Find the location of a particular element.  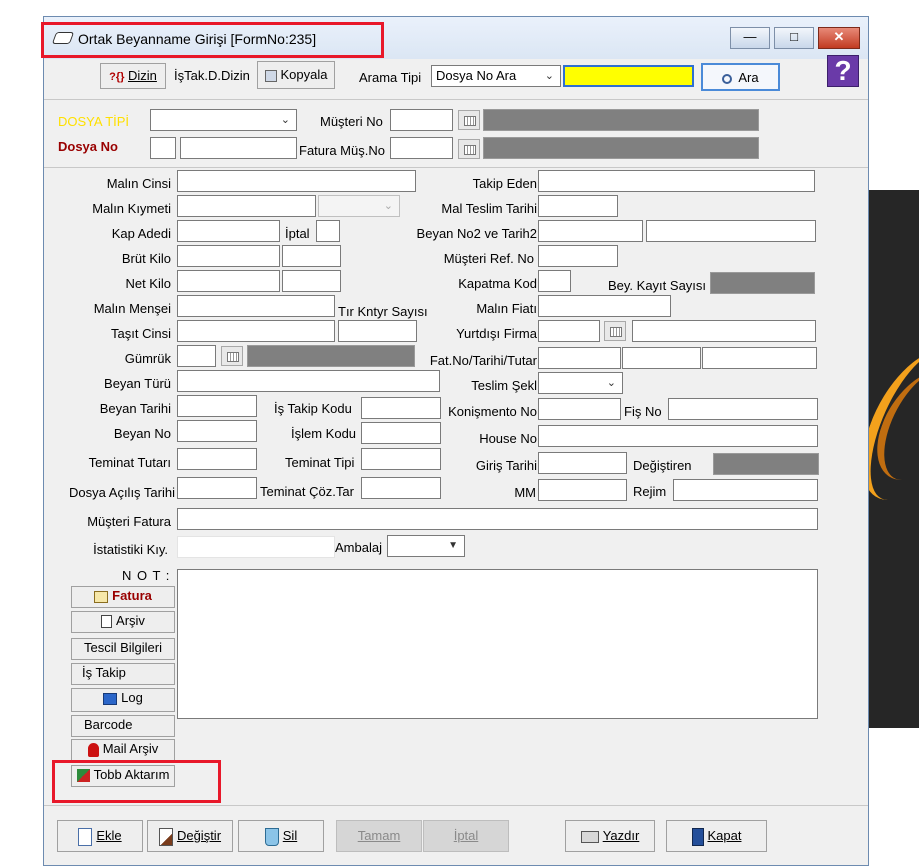

sil-label: Sil is located at coordinates (290, 835).